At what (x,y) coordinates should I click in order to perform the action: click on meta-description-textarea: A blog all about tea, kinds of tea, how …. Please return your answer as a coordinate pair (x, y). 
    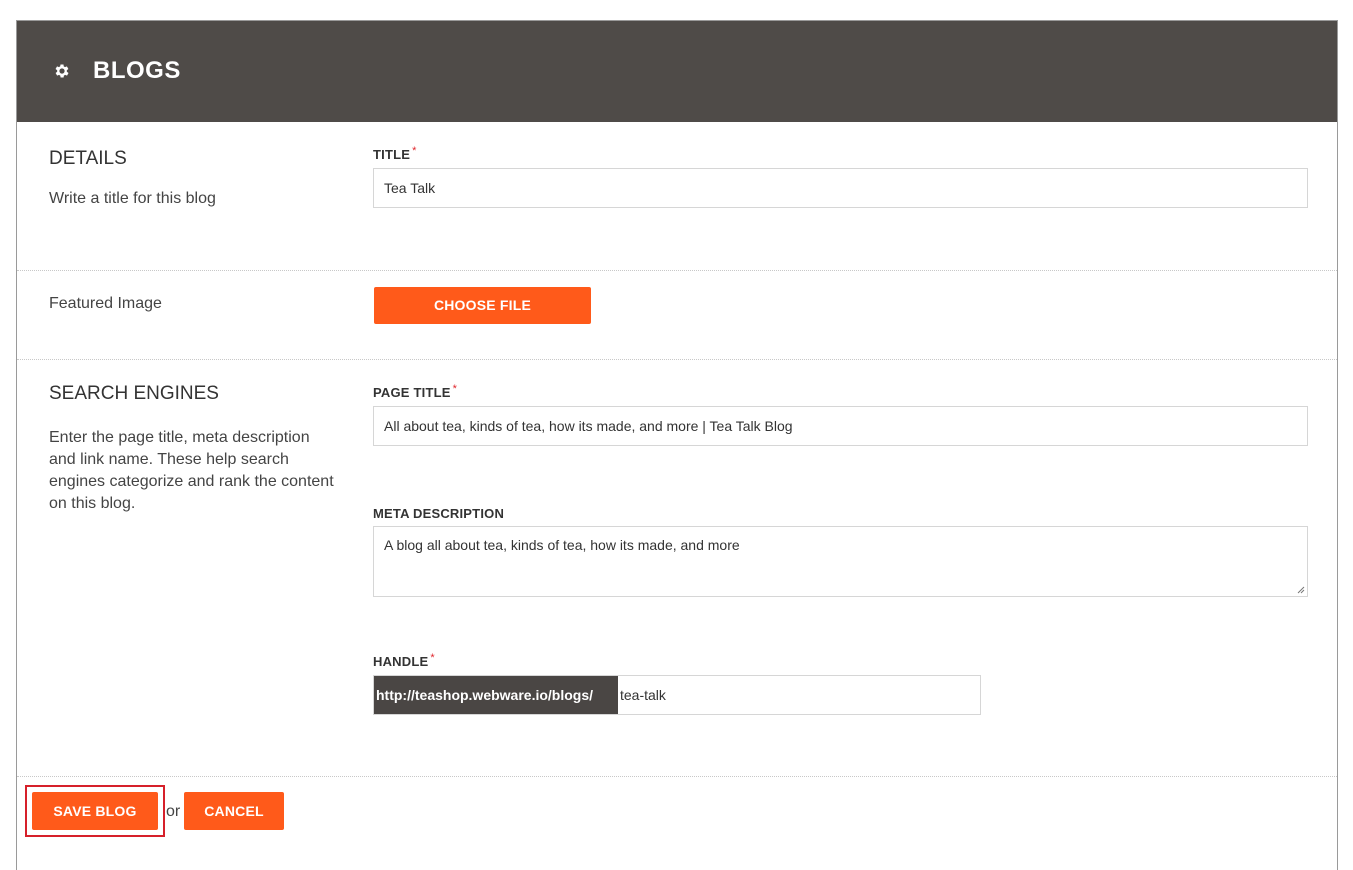
    Looking at the image, I should click on (840, 561).